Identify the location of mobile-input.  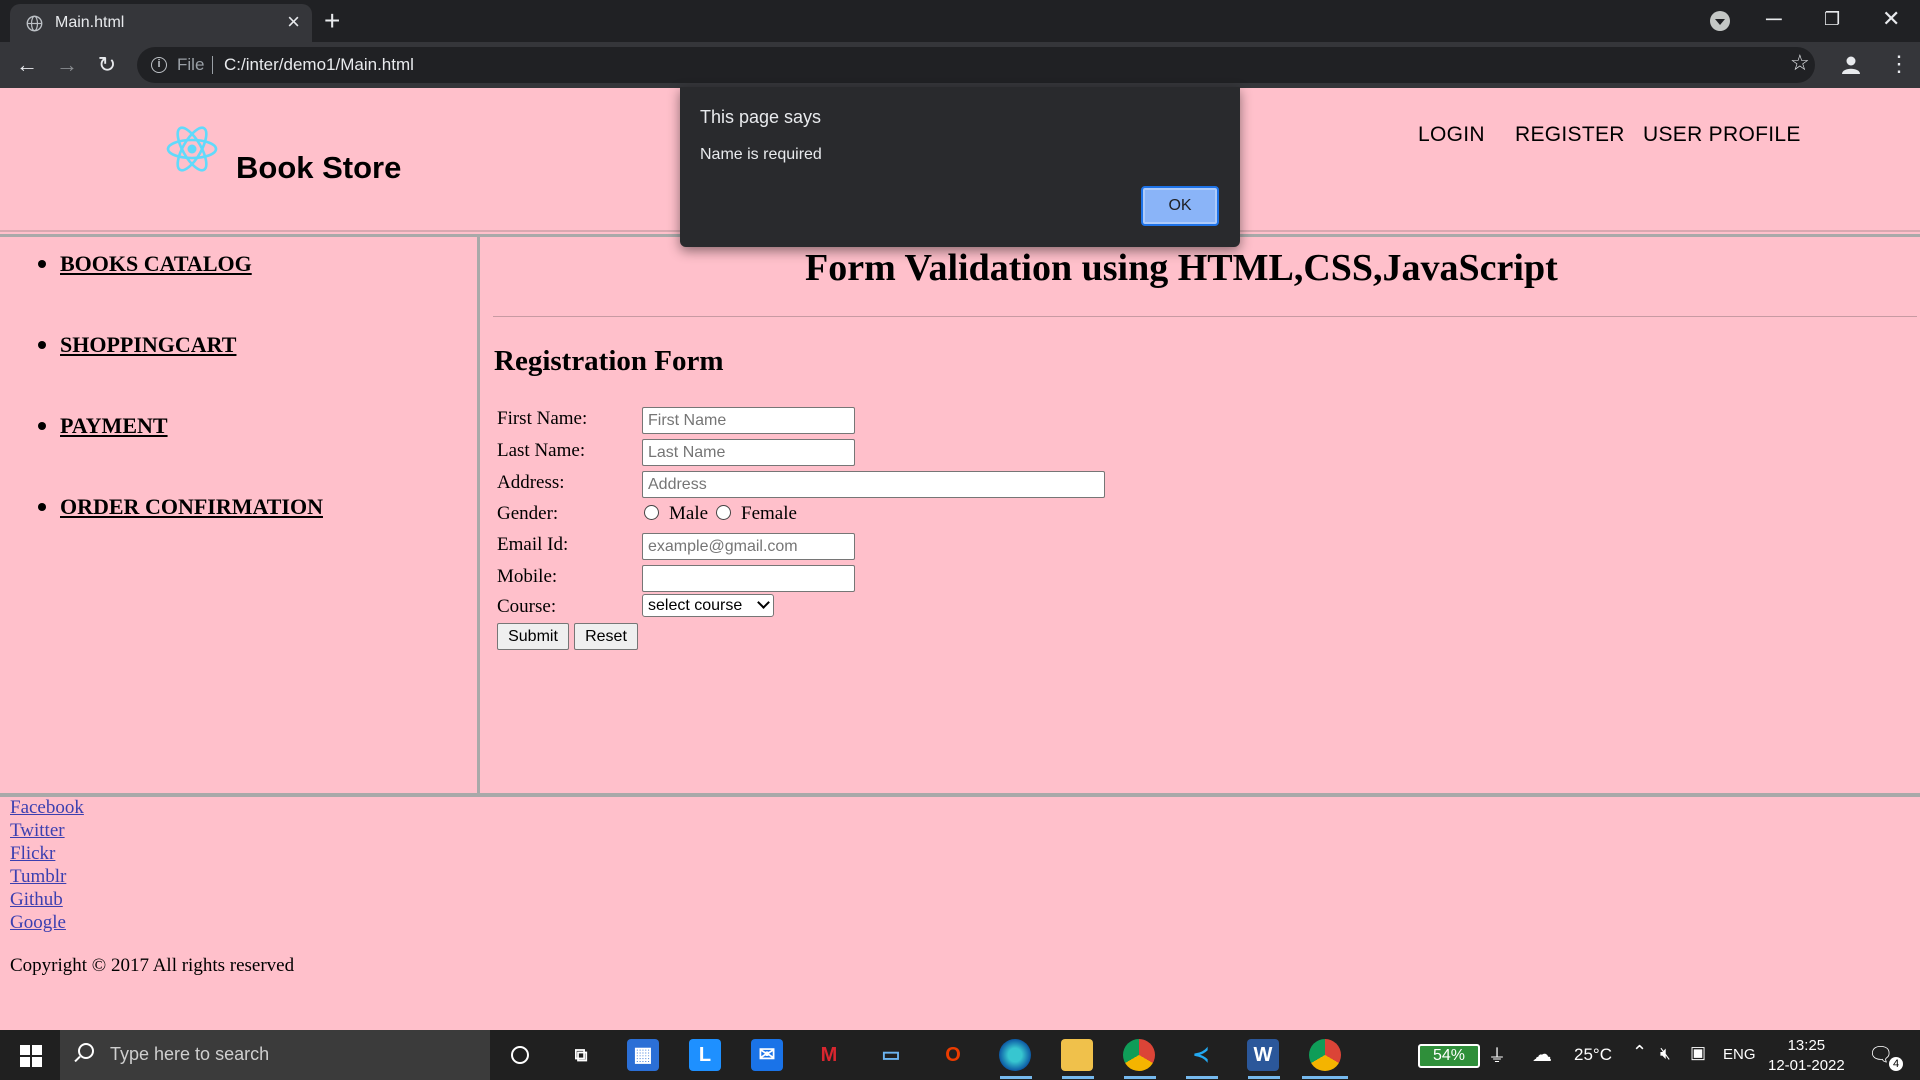
(748, 578).